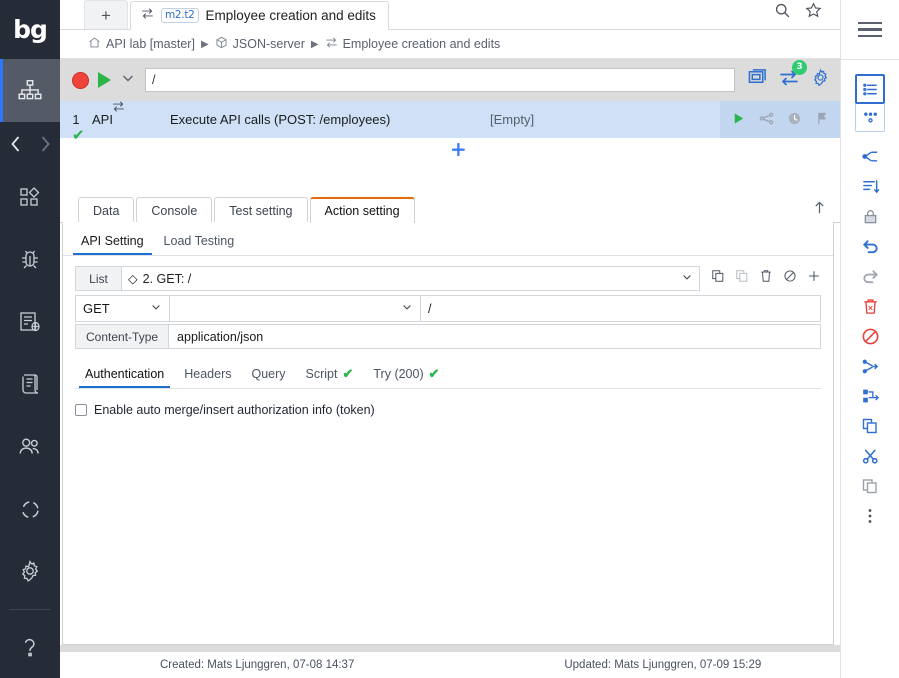 The width and height of the screenshot is (899, 678). What do you see at coordinates (820, 80) in the screenshot?
I see `settings-gear-icon` at bounding box center [820, 80].